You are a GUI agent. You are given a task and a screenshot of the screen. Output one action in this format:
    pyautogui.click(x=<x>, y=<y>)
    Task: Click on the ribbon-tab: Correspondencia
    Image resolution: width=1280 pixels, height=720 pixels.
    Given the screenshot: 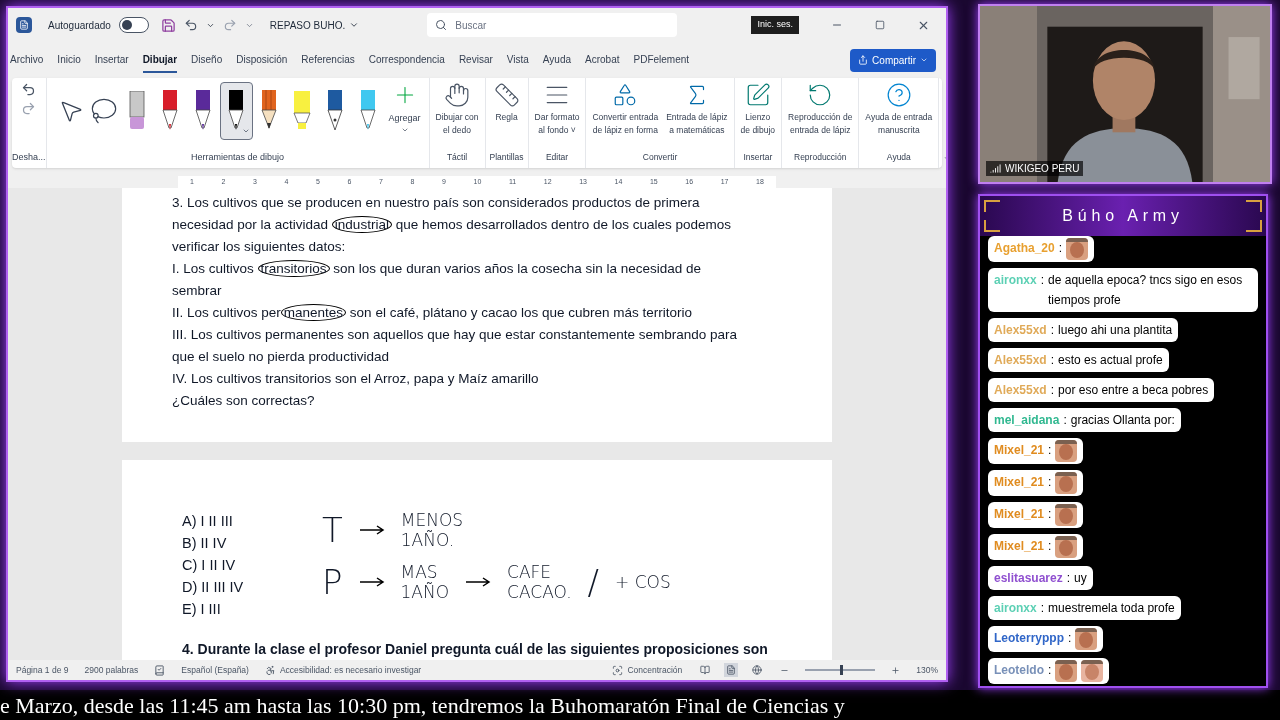 What is the action you would take?
    pyautogui.click(x=406, y=60)
    